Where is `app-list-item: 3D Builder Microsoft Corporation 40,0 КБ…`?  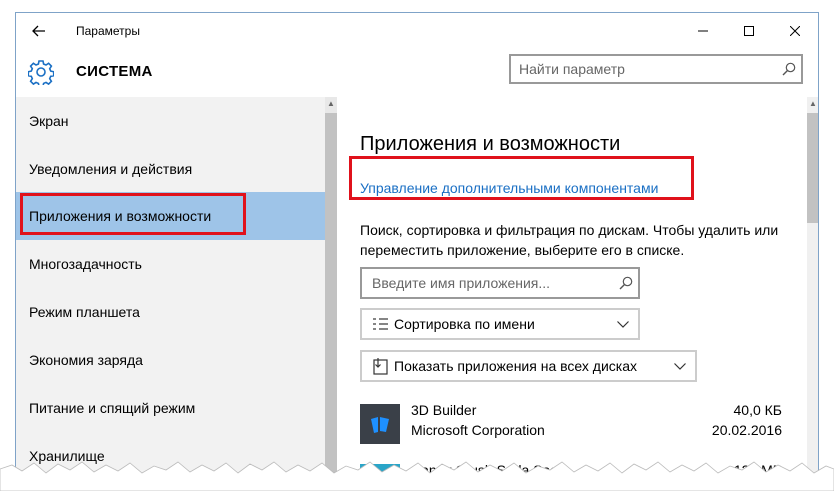 app-list-item: 3D Builder Microsoft Corporation 40,0 КБ… is located at coordinates (575, 424).